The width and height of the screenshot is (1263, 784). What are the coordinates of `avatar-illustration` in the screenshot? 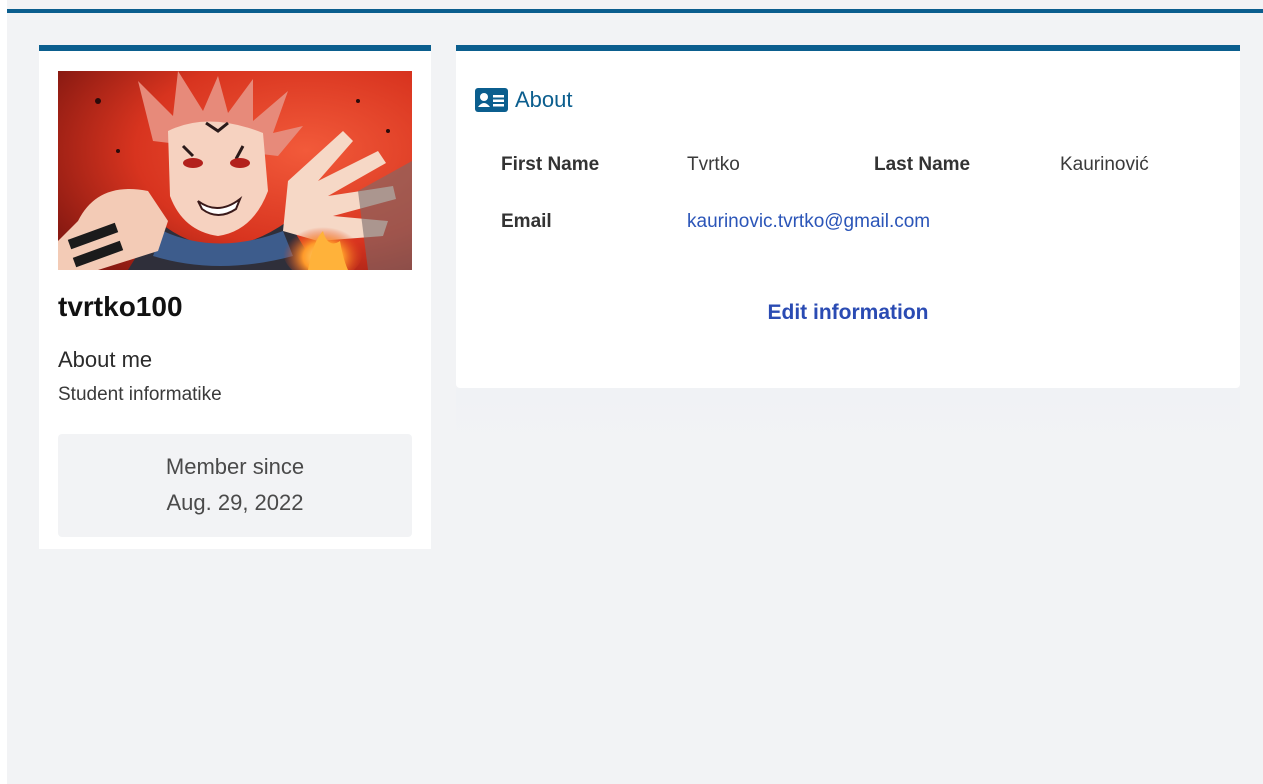 It's located at (235, 170).